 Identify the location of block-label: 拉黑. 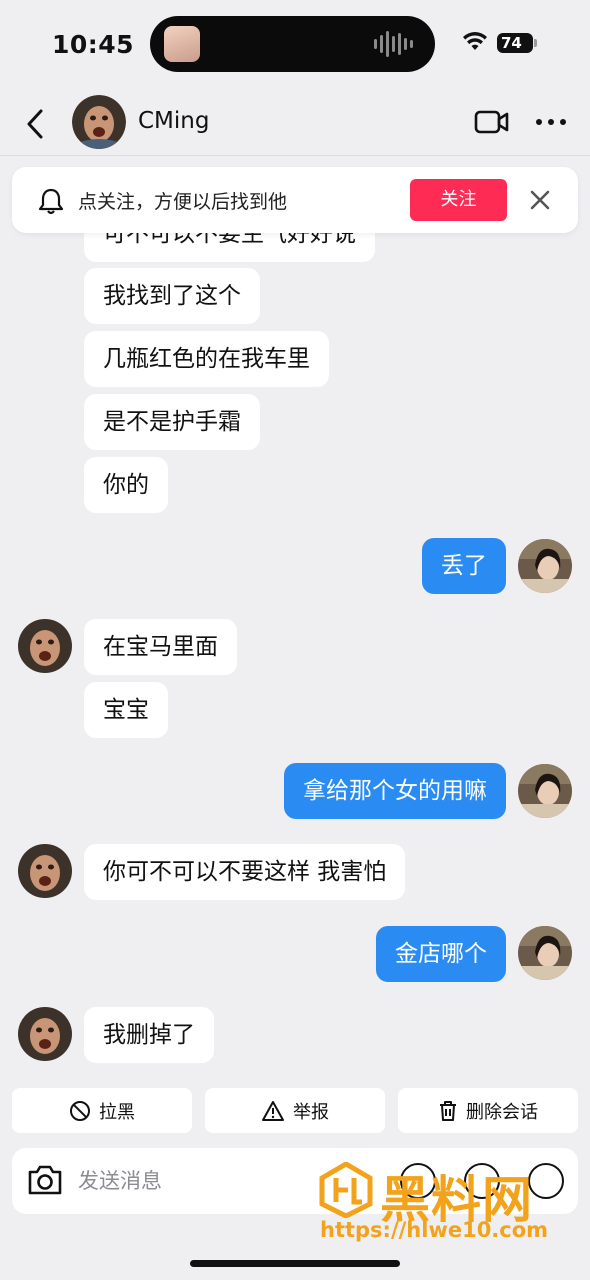
(117, 1112).